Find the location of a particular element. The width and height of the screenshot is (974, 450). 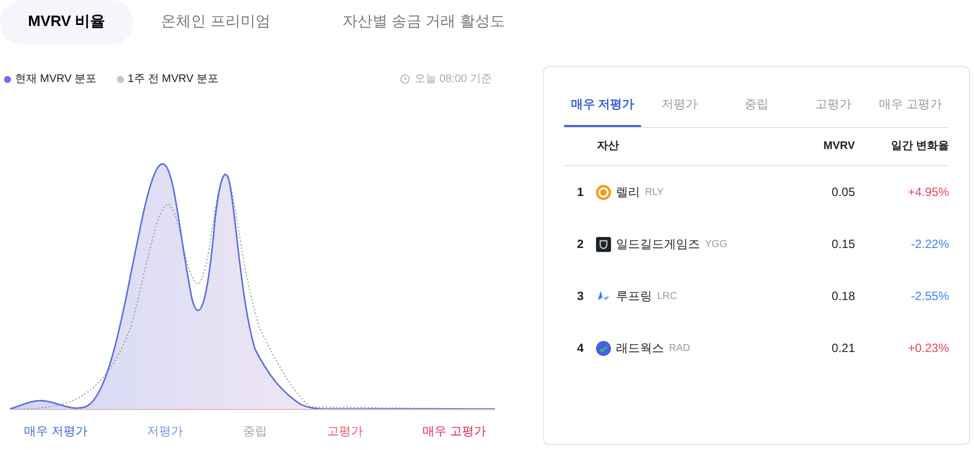

coin-ring-icon is located at coordinates (603, 192).